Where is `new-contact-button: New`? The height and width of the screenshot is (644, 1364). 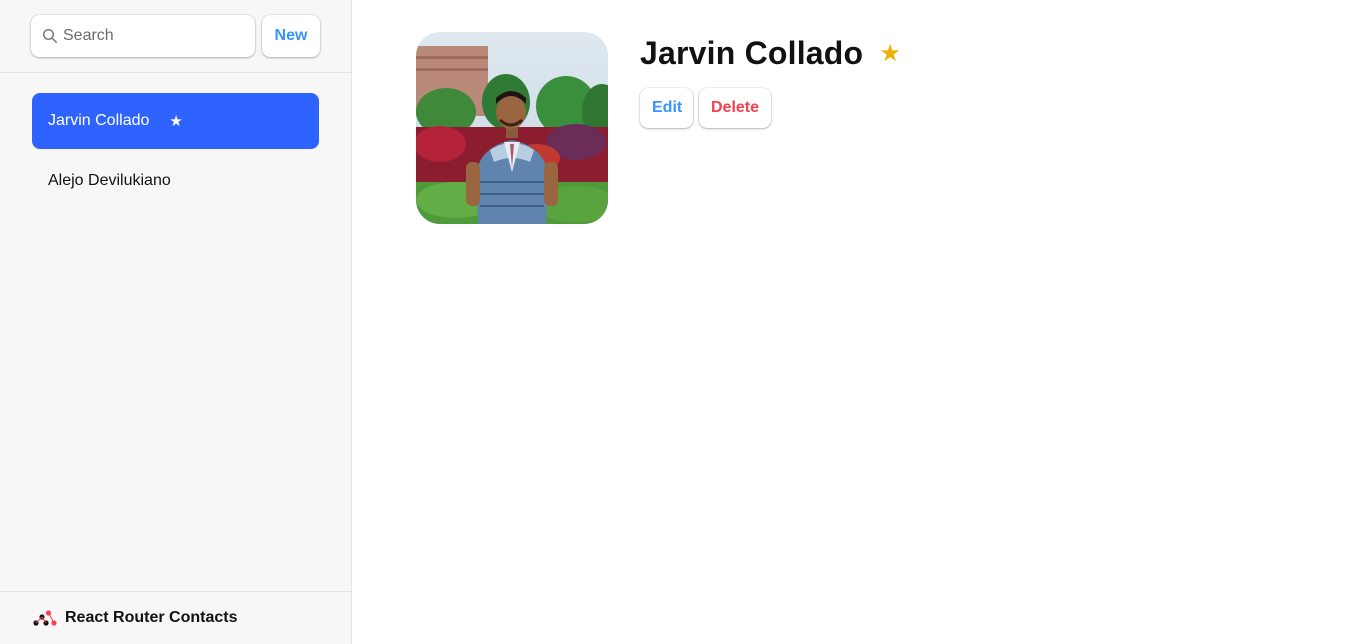 new-contact-button: New is located at coordinates (291, 36).